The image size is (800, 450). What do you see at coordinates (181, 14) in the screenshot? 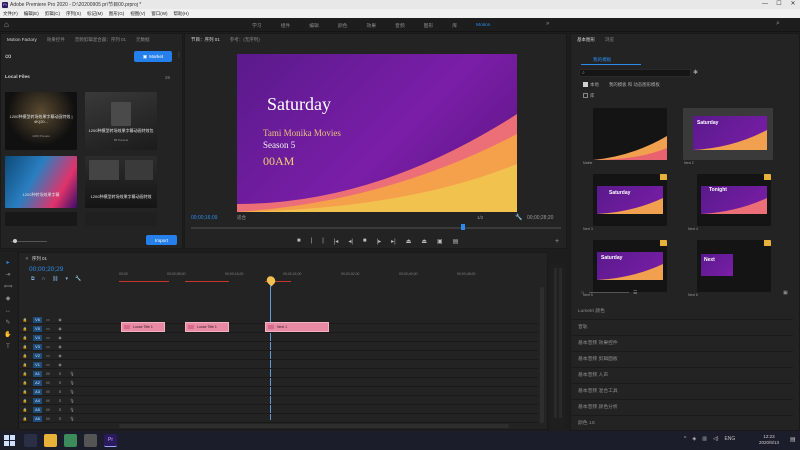
I see `menu-help: 帮助(H)` at bounding box center [181, 14].